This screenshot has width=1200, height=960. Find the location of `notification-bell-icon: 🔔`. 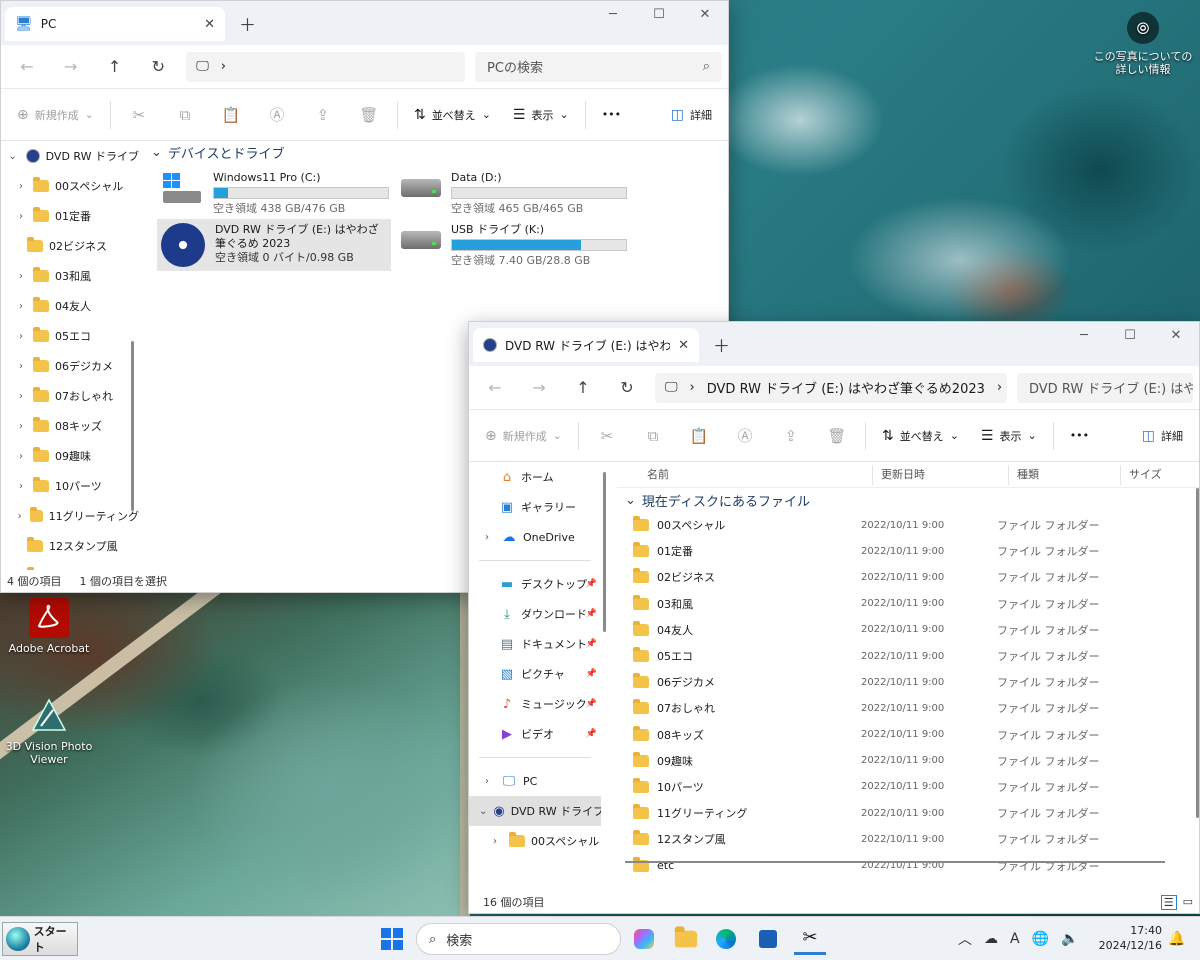

notification-bell-icon: 🔔 is located at coordinates (1176, 938).